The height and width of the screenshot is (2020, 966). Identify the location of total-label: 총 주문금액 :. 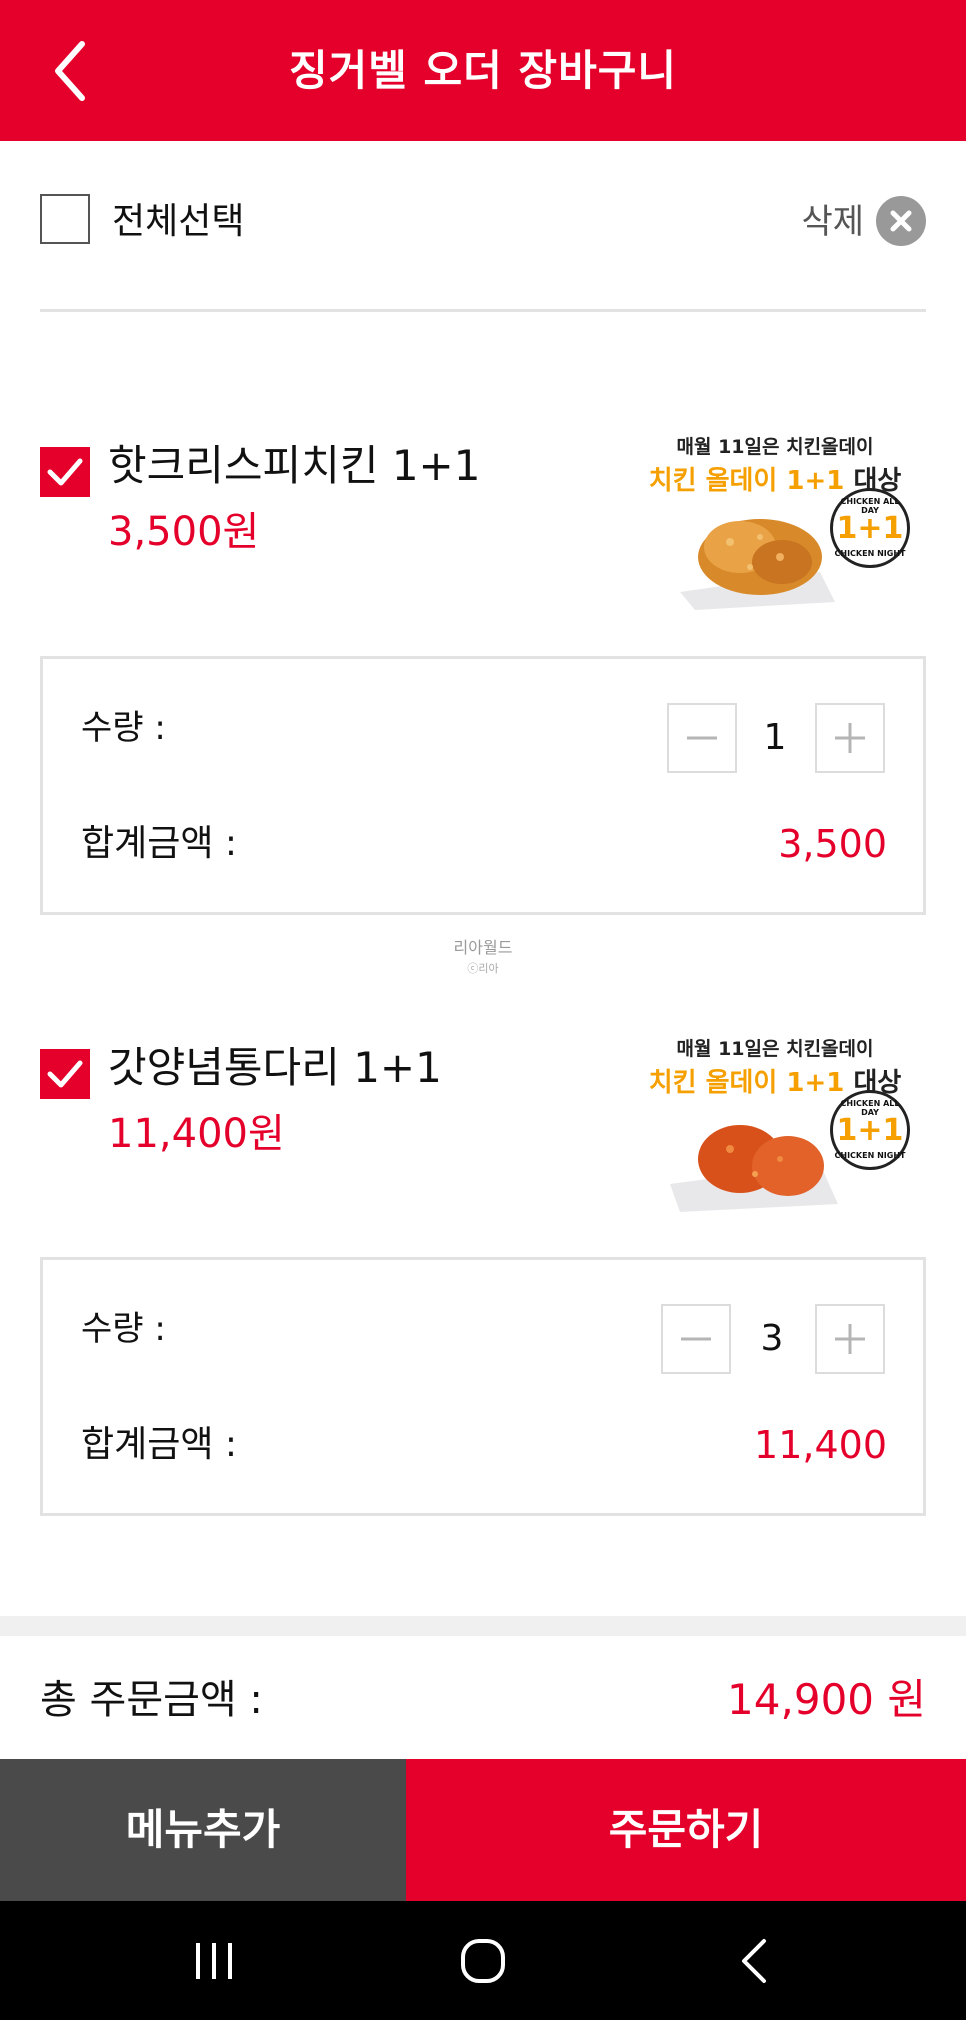
(151, 1700).